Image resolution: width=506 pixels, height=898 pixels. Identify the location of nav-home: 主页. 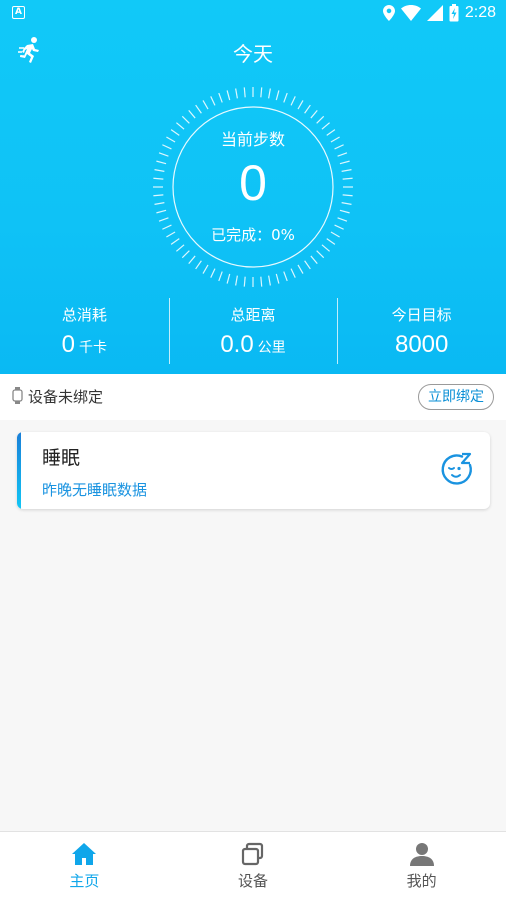
(84, 865).